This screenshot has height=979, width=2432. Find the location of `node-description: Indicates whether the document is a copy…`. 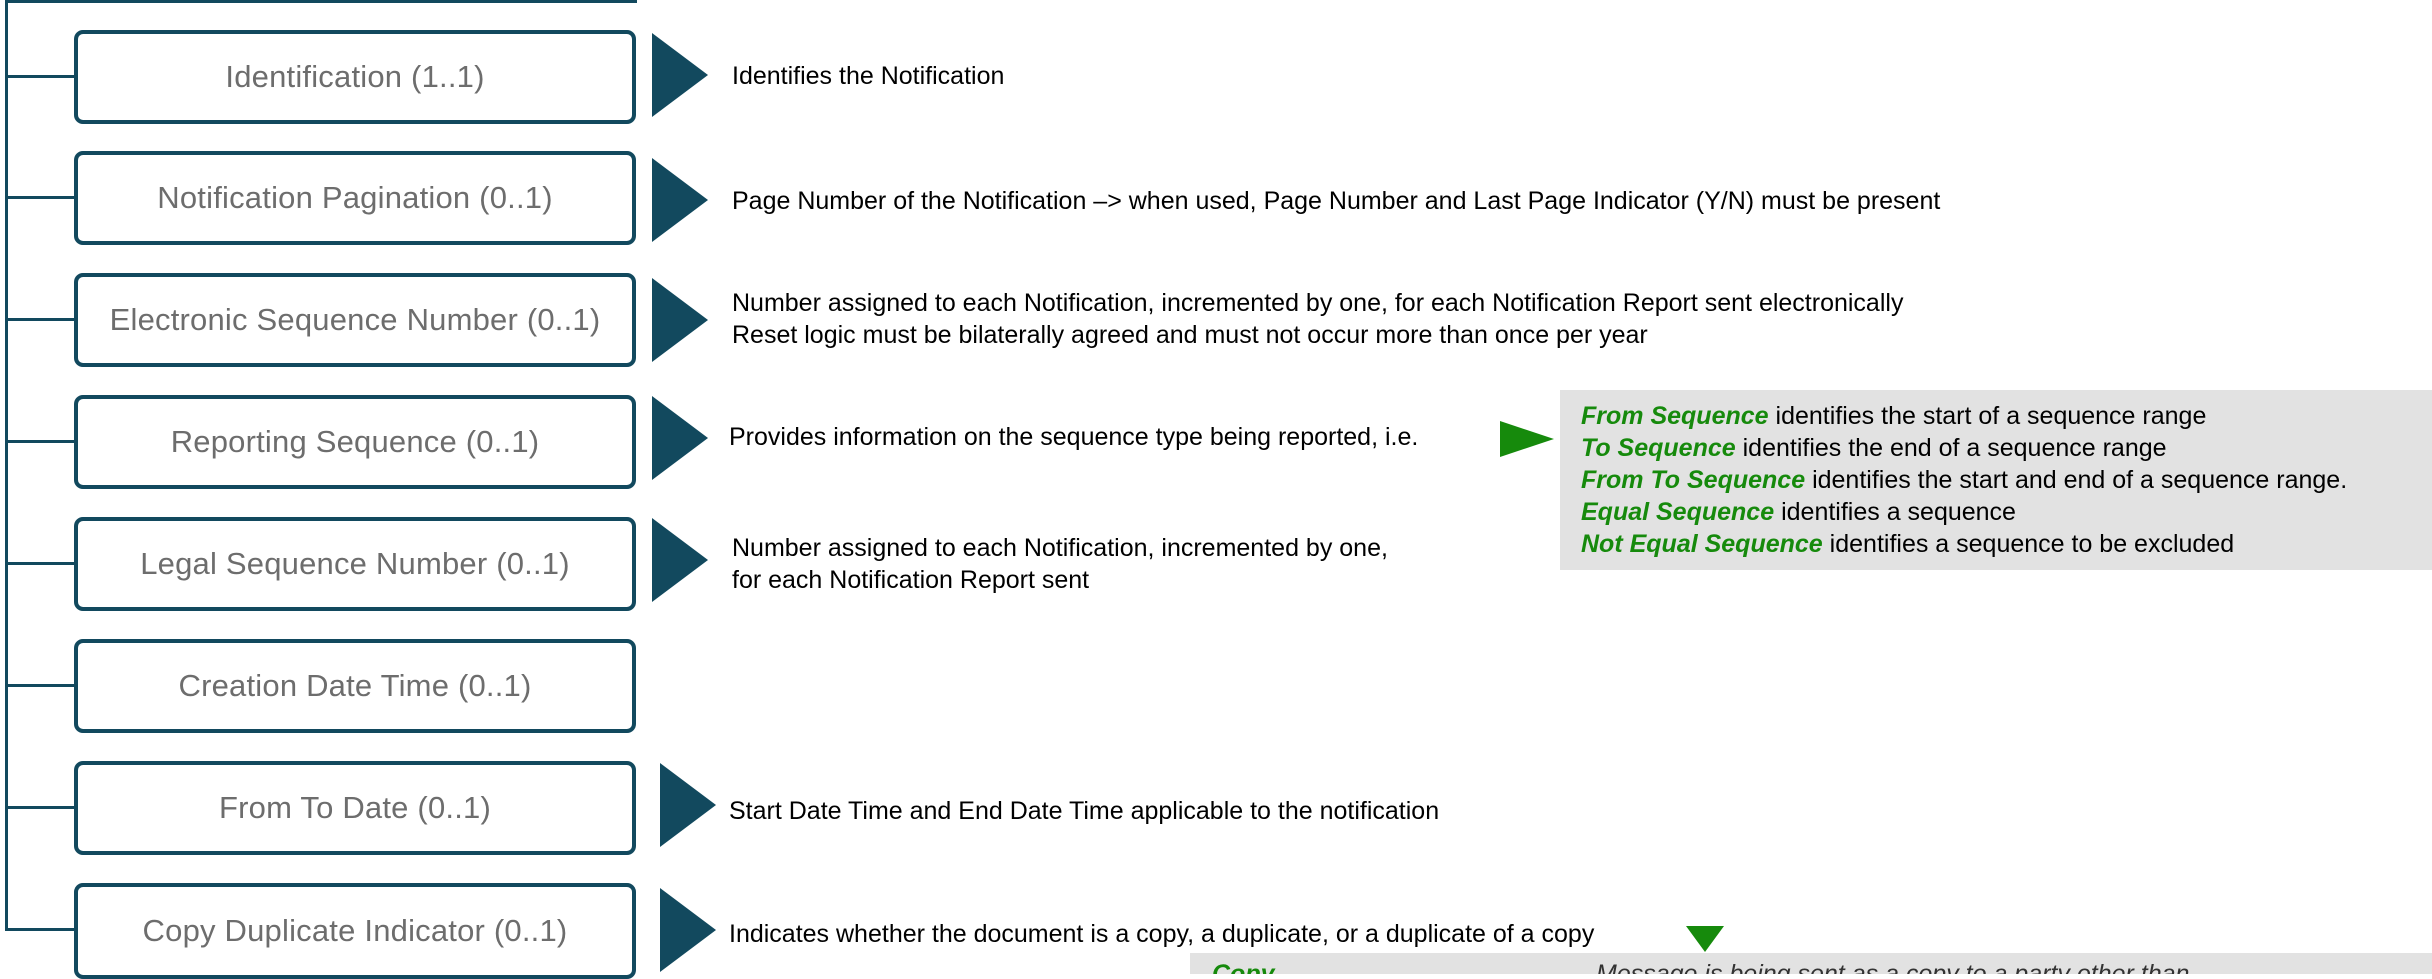

node-description: Indicates whether the document is a copy… is located at coordinates (1162, 934).